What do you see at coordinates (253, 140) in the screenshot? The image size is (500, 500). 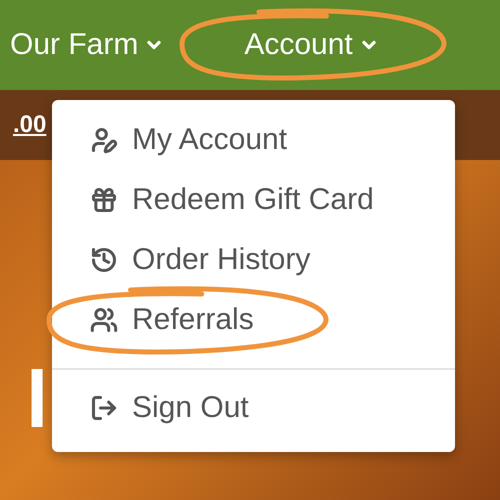 I see `menu-item: My Account` at bounding box center [253, 140].